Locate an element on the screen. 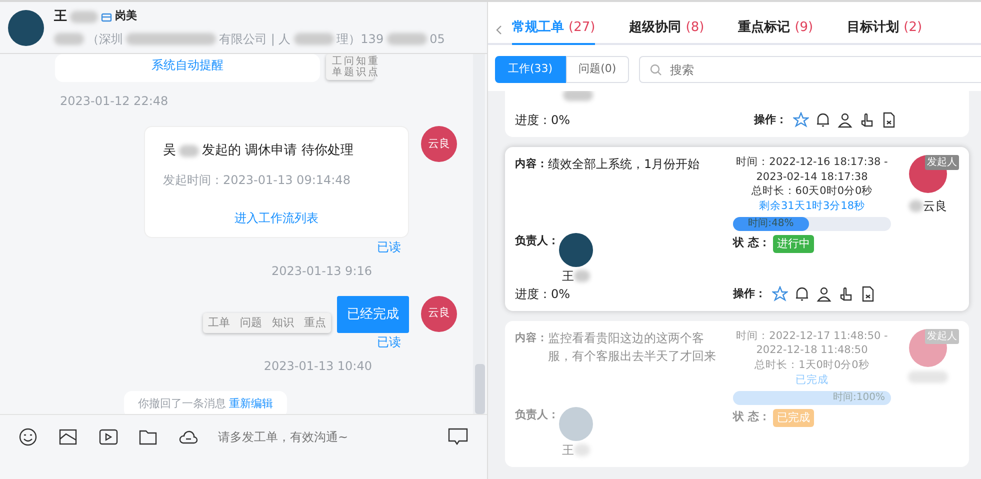 The image size is (981, 479). segment-tab: 工作(33) is located at coordinates (530, 69).